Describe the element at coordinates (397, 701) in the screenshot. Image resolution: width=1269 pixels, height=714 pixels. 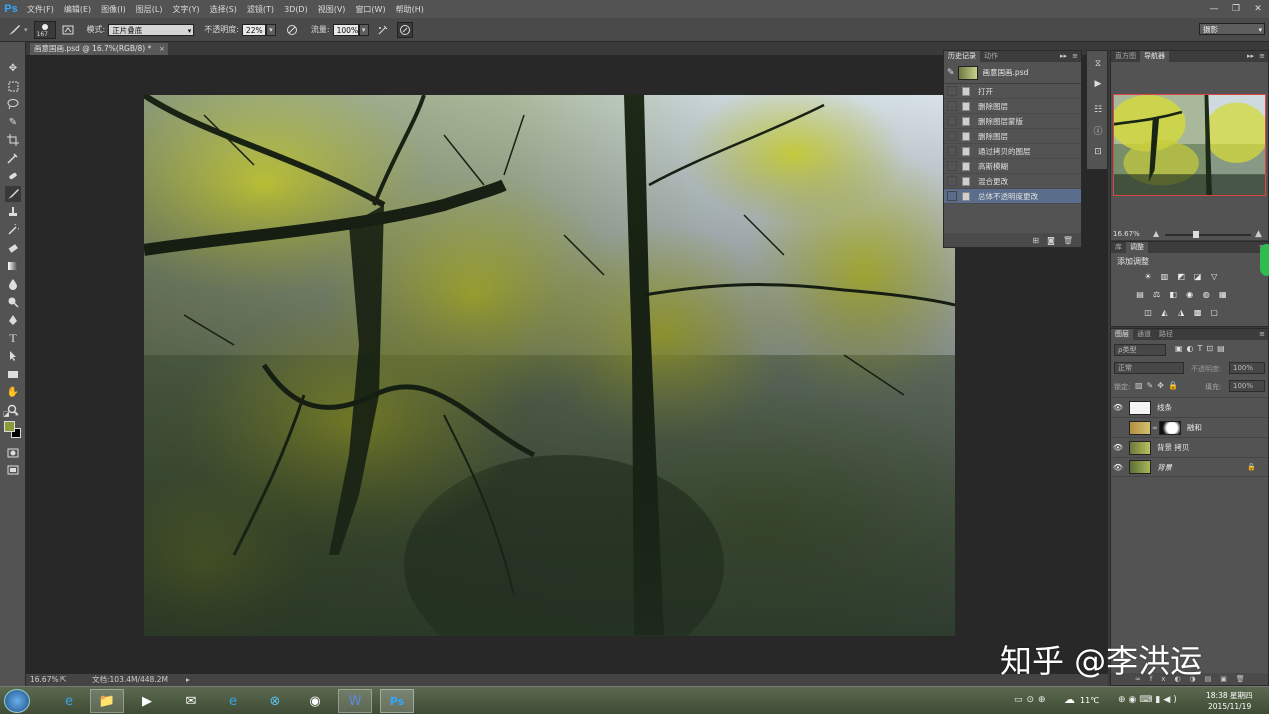
I see `photoshop-taskbar-icon: Ps` at that location.